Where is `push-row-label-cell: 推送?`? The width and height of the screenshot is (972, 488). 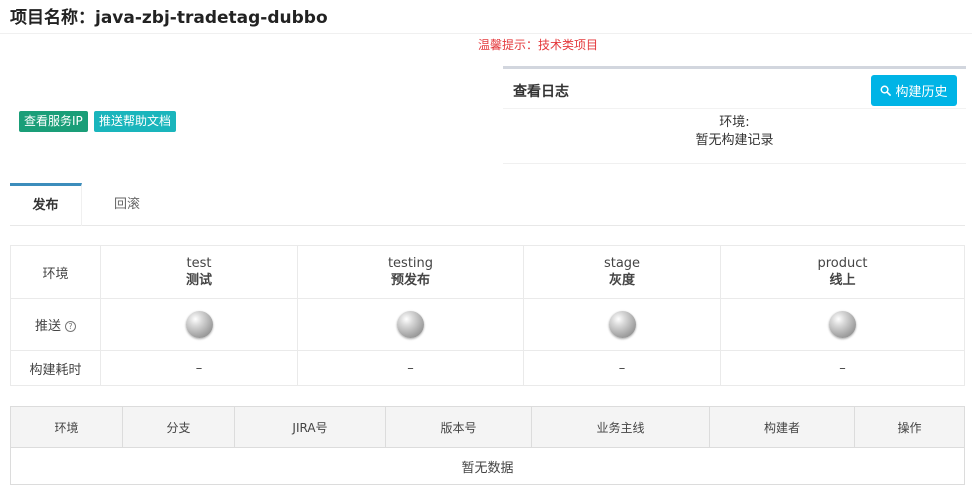
push-row-label-cell: 推送? is located at coordinates (55, 324).